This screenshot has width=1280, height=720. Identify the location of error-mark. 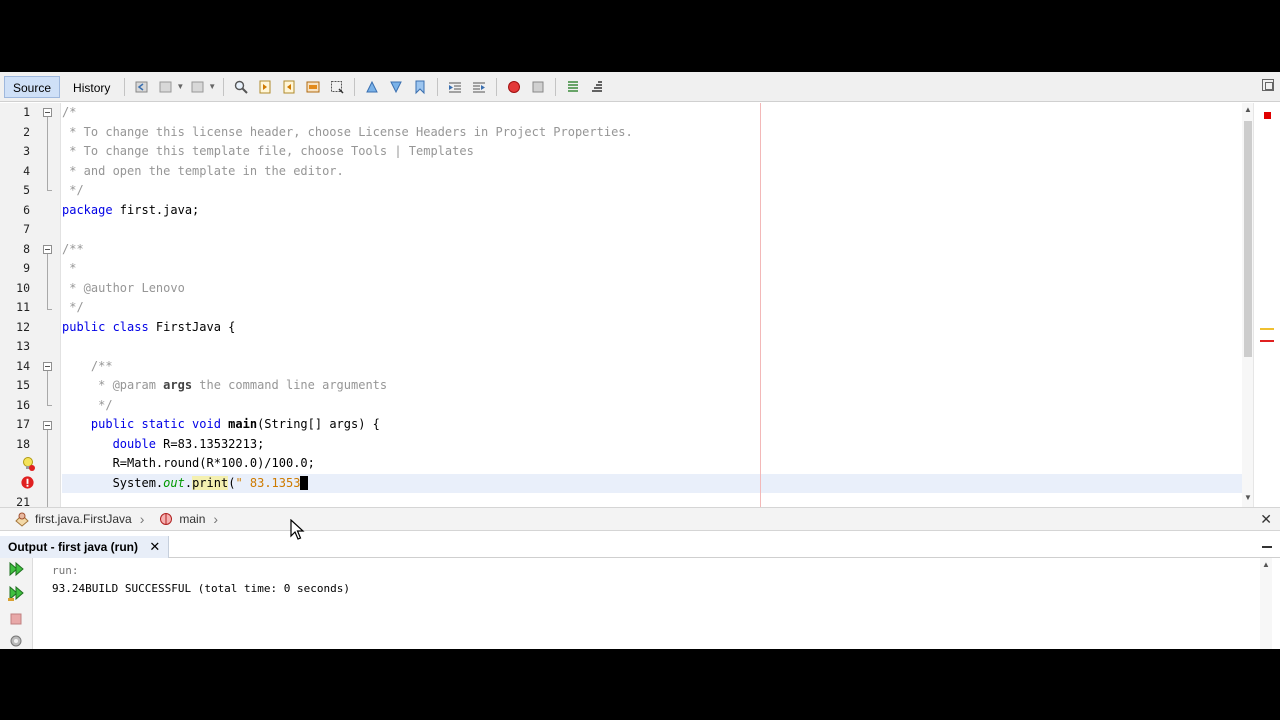
(1267, 341).